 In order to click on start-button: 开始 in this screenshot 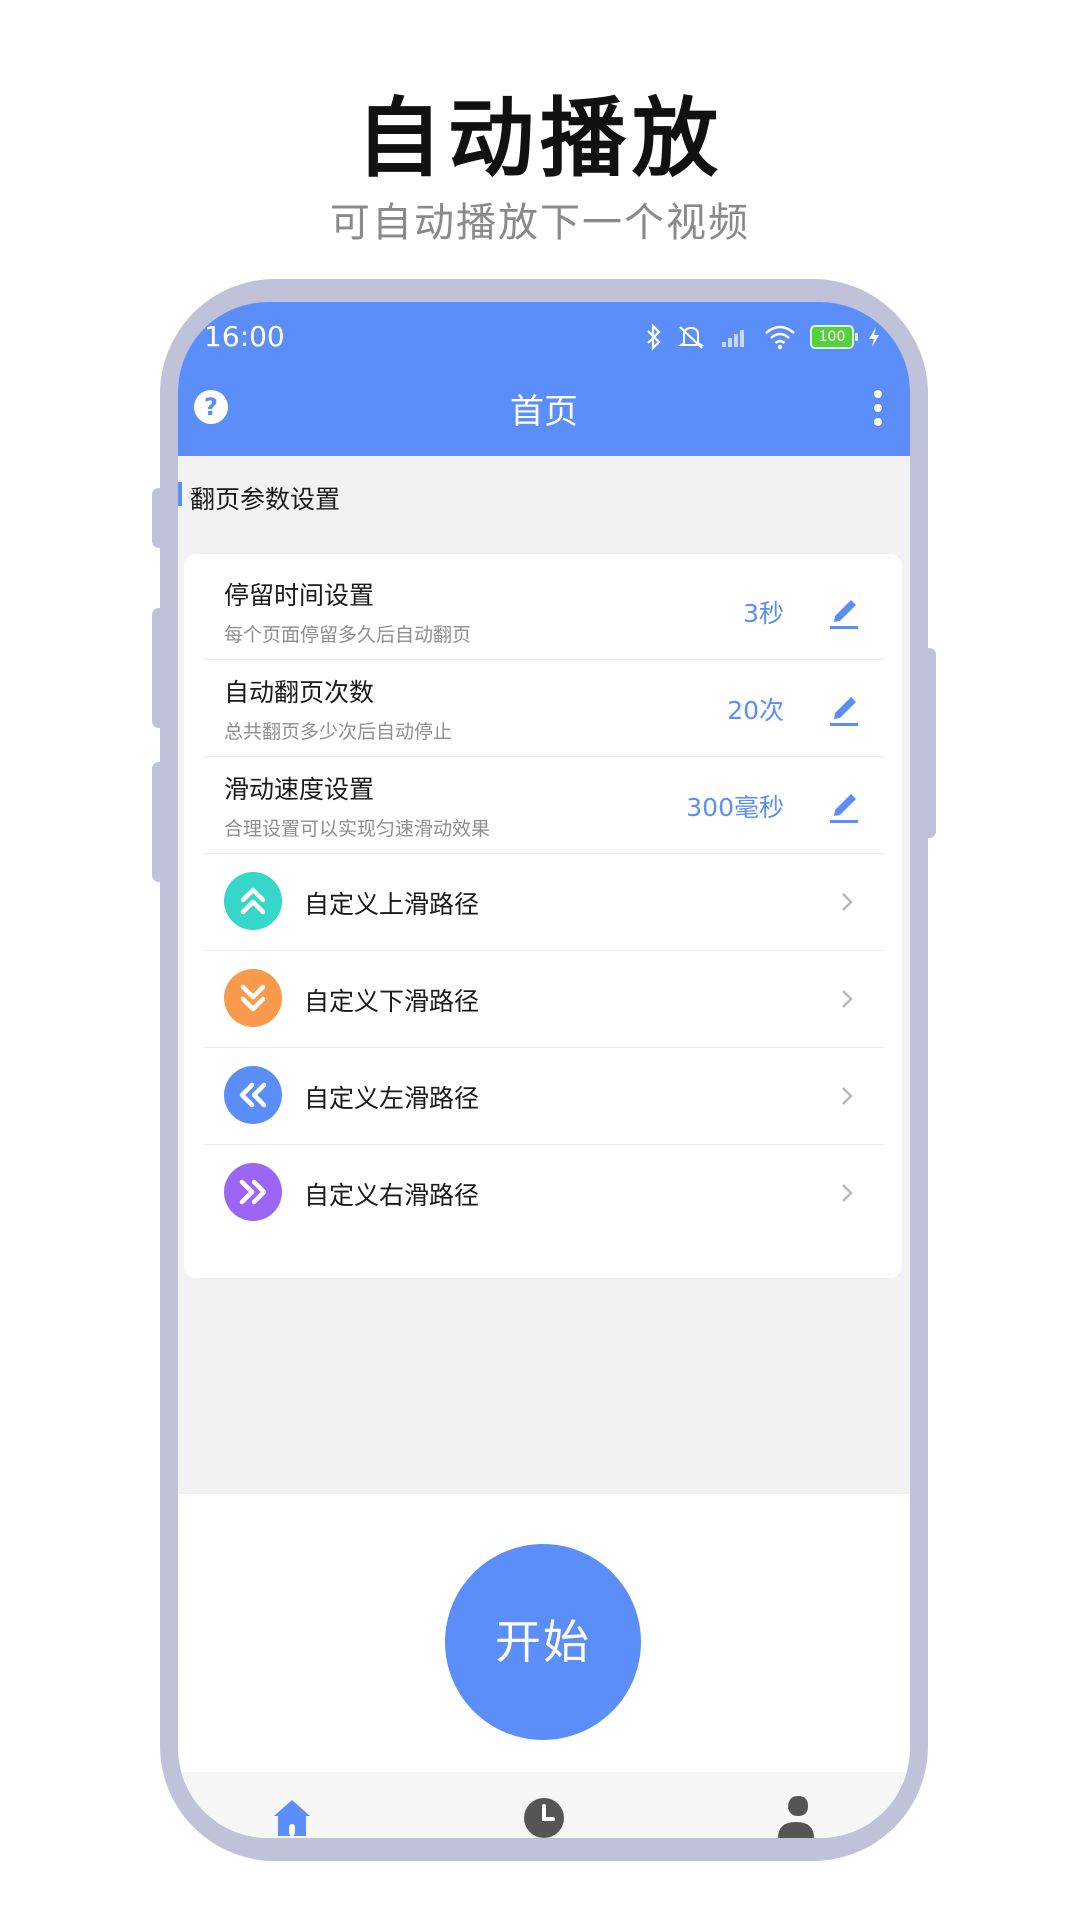, I will do `click(543, 1642)`.